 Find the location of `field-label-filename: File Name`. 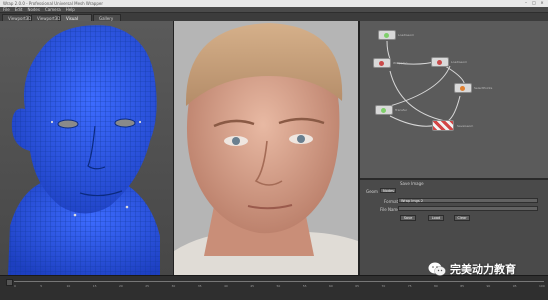

field-label-filename: File Name is located at coordinates (390, 209).